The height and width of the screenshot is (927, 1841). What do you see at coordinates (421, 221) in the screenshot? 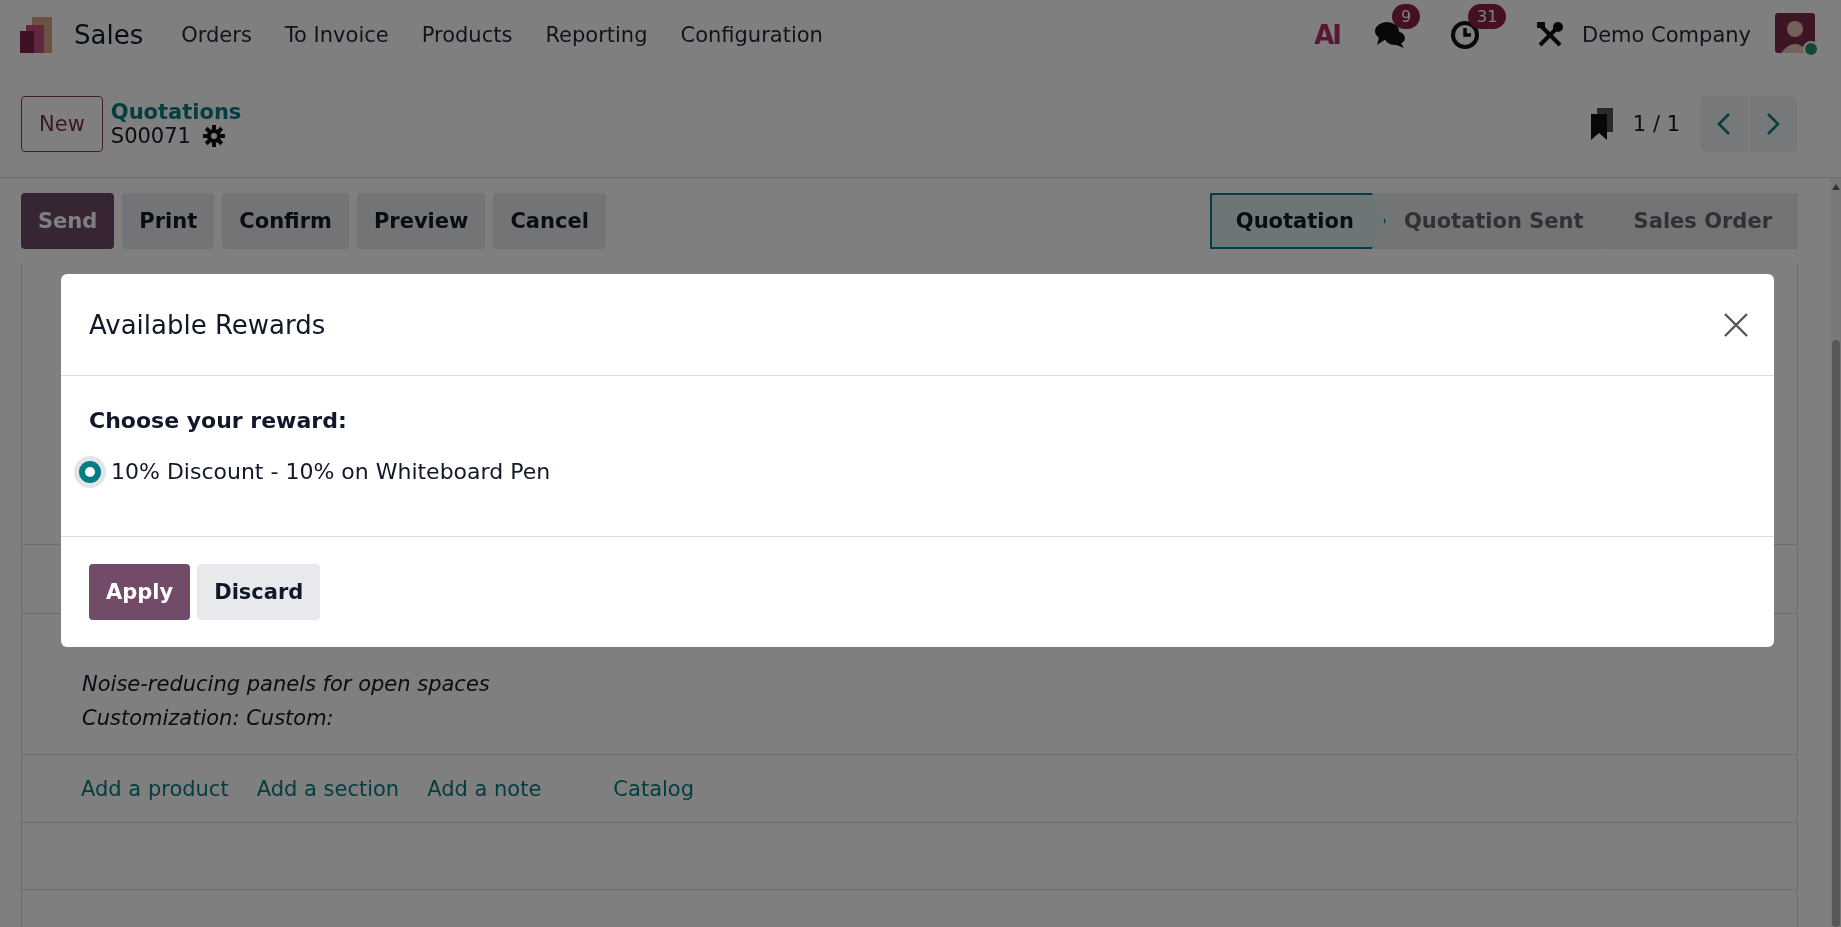
I see `action-button: Preview` at bounding box center [421, 221].